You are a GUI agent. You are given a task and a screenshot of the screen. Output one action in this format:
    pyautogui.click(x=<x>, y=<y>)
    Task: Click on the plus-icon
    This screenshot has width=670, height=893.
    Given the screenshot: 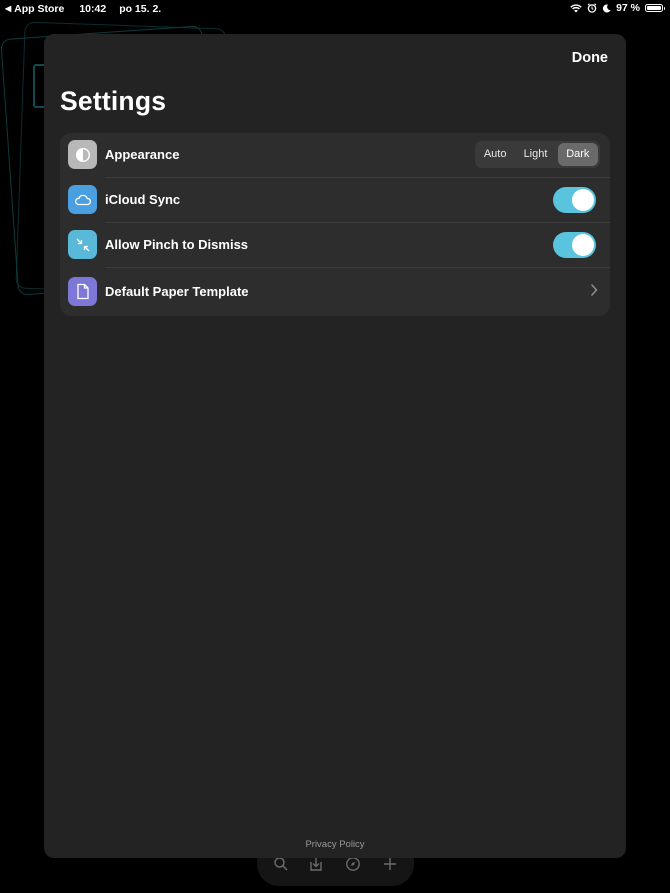 What is the action you would take?
    pyautogui.click(x=390, y=864)
    